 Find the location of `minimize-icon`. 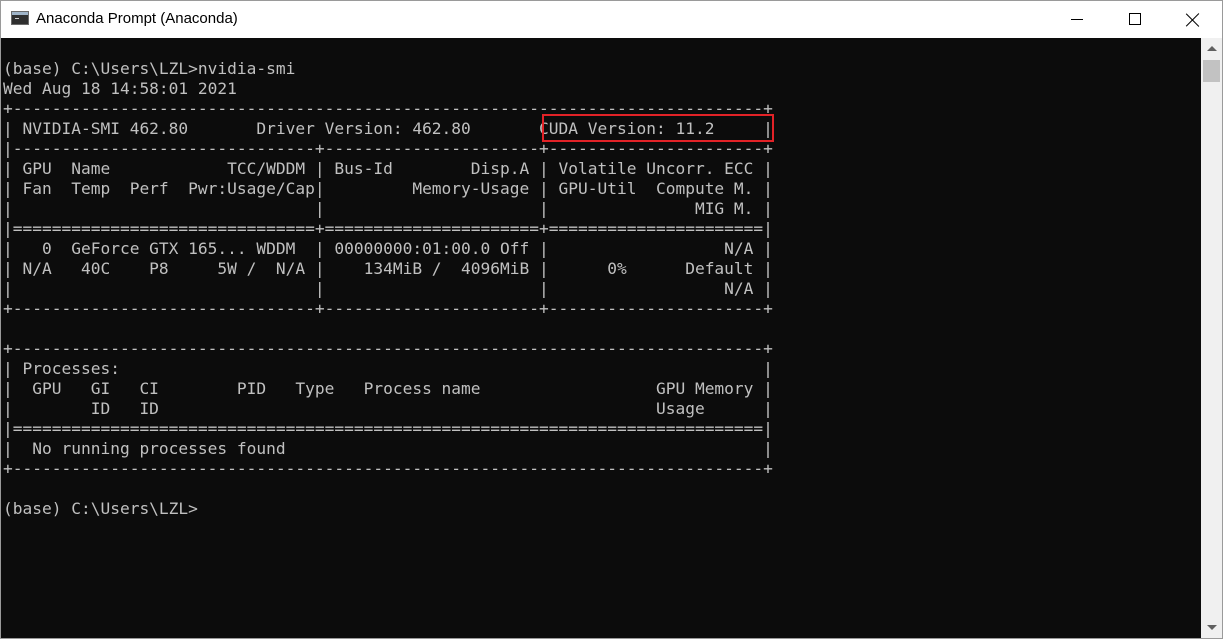

minimize-icon is located at coordinates (1077, 19).